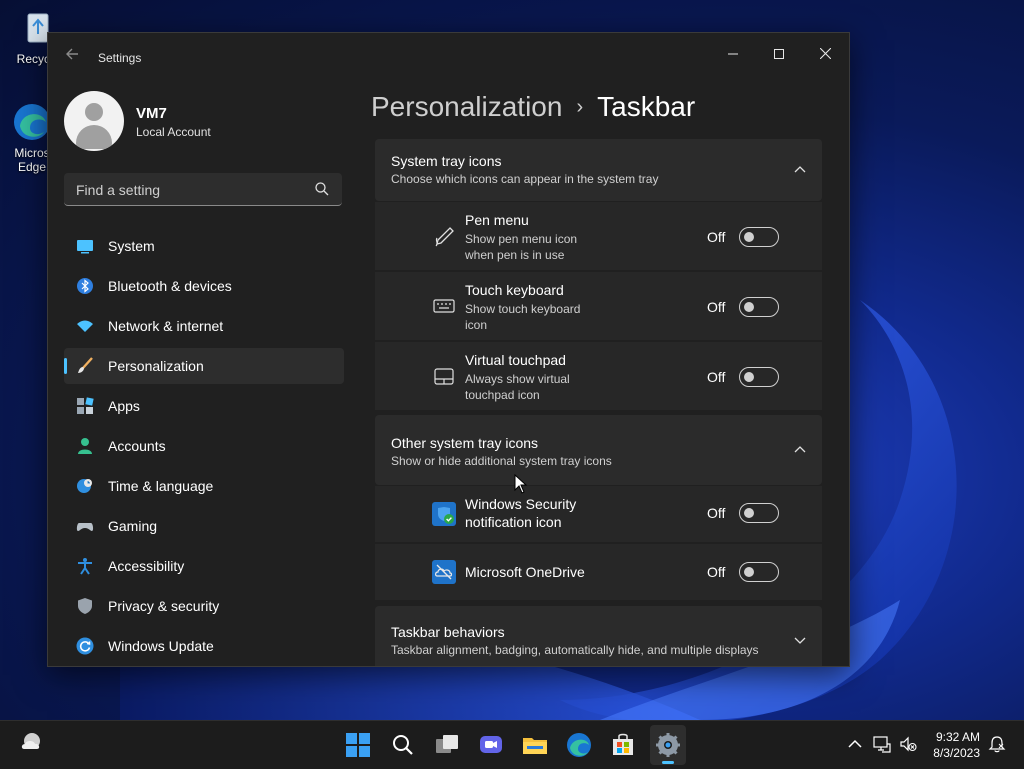 The height and width of the screenshot is (769, 1024). What do you see at coordinates (204, 486) in the screenshot?
I see `sidebar-item-time-language: Time & language` at bounding box center [204, 486].